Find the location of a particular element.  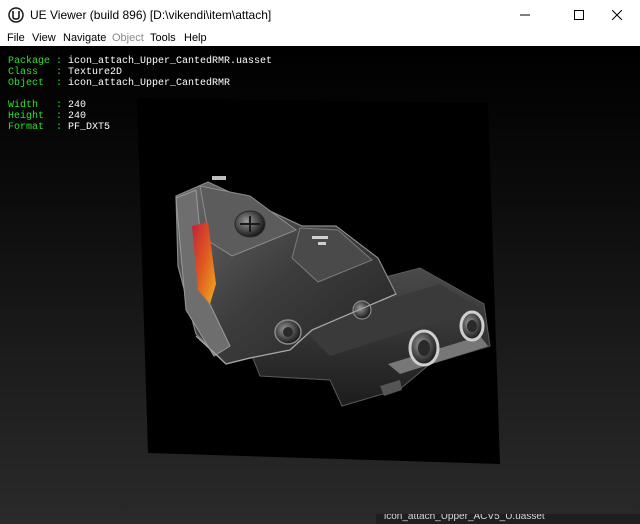

info-key-class: Class : is located at coordinates (38, 72).